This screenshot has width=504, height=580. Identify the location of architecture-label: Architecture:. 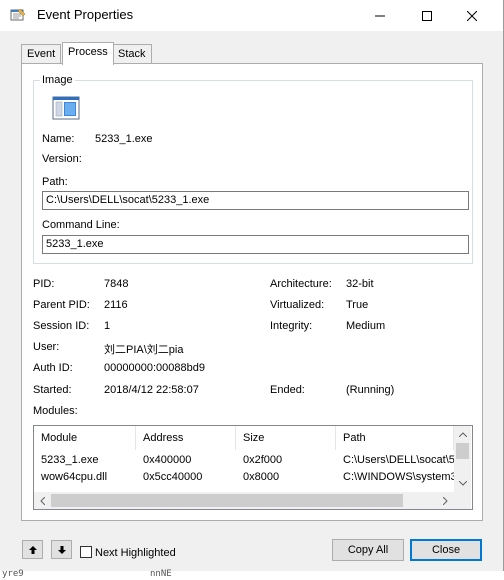
(301, 284).